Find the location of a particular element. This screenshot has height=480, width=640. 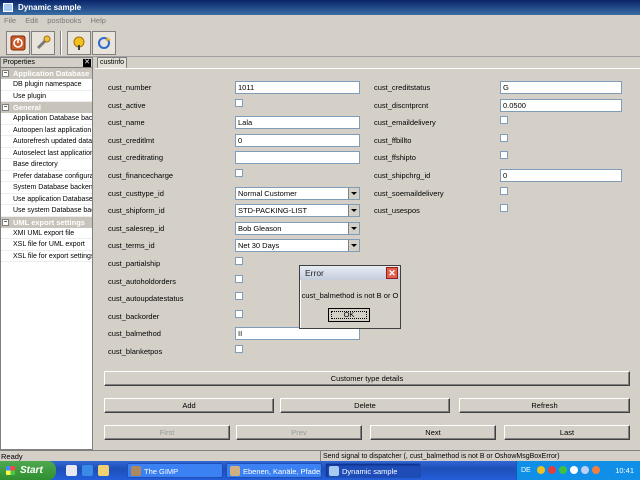

tray-security-icon is located at coordinates (552, 470).